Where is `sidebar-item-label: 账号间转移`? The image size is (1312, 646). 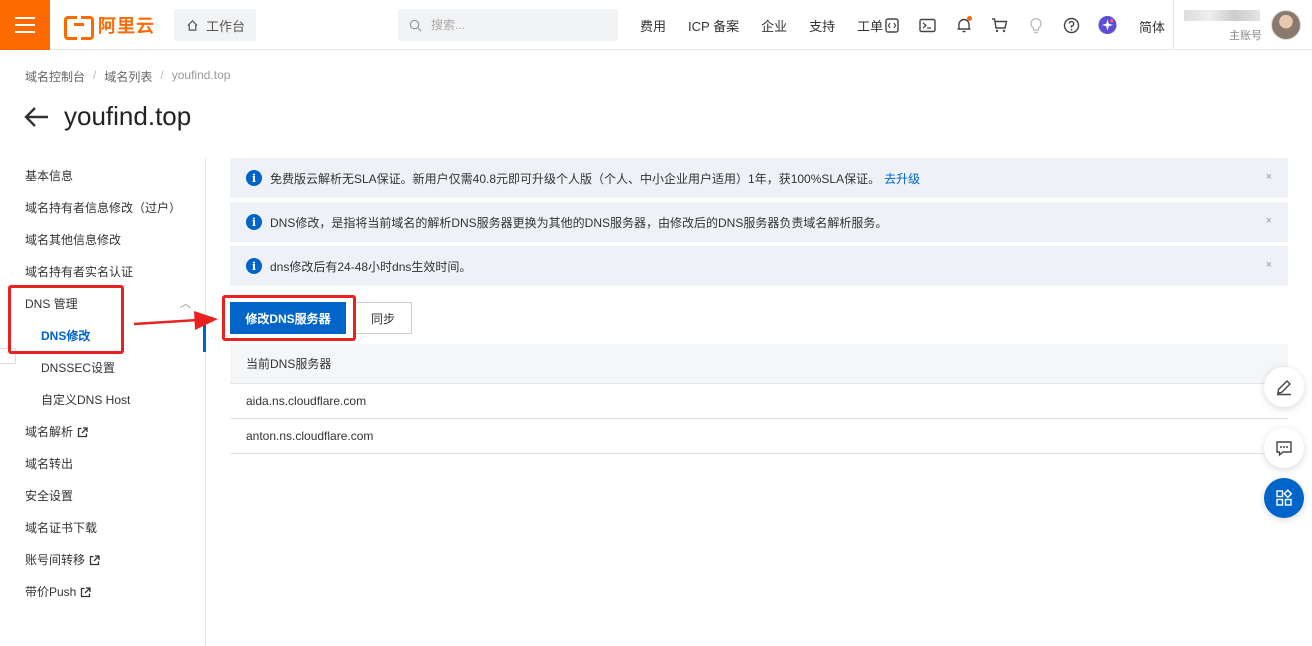
sidebar-item-label: 账号间转移 is located at coordinates (55, 560).